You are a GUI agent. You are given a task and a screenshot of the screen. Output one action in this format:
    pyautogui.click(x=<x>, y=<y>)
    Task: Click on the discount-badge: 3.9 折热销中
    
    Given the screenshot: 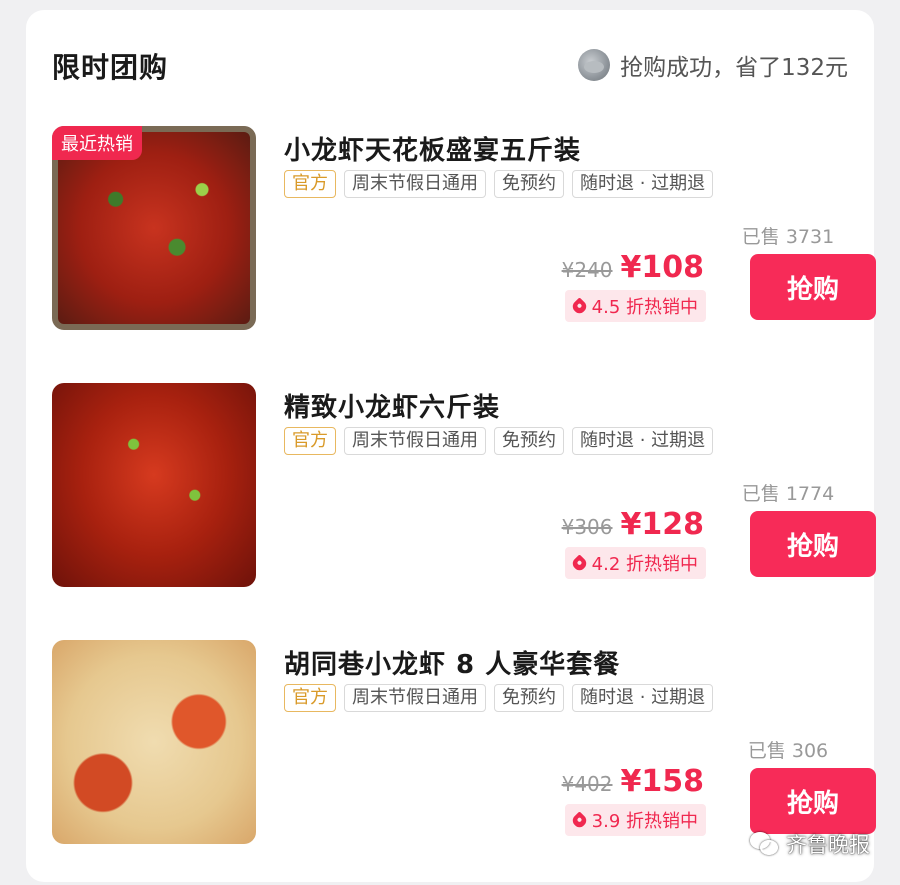 What is the action you would take?
    pyautogui.click(x=635, y=820)
    